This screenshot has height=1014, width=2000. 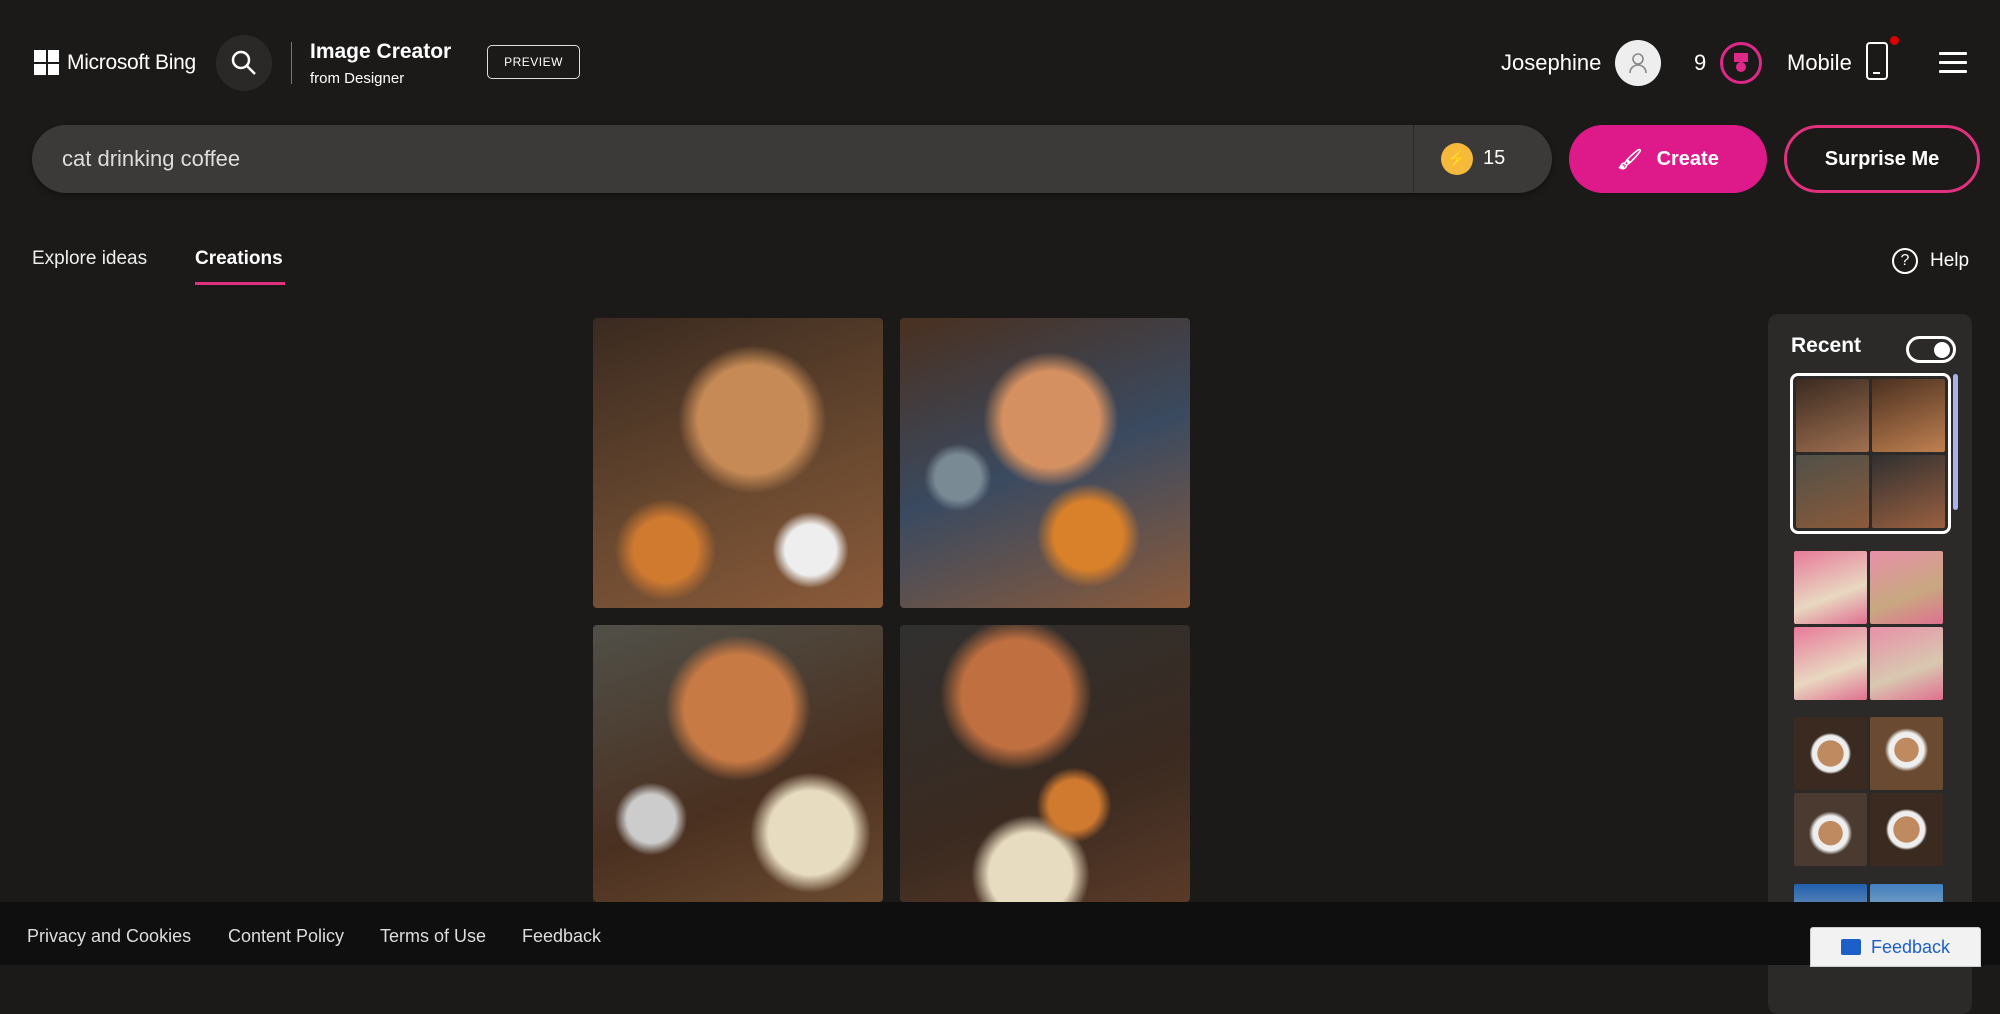 I want to click on recent-group-selected, so click(x=1870, y=453).